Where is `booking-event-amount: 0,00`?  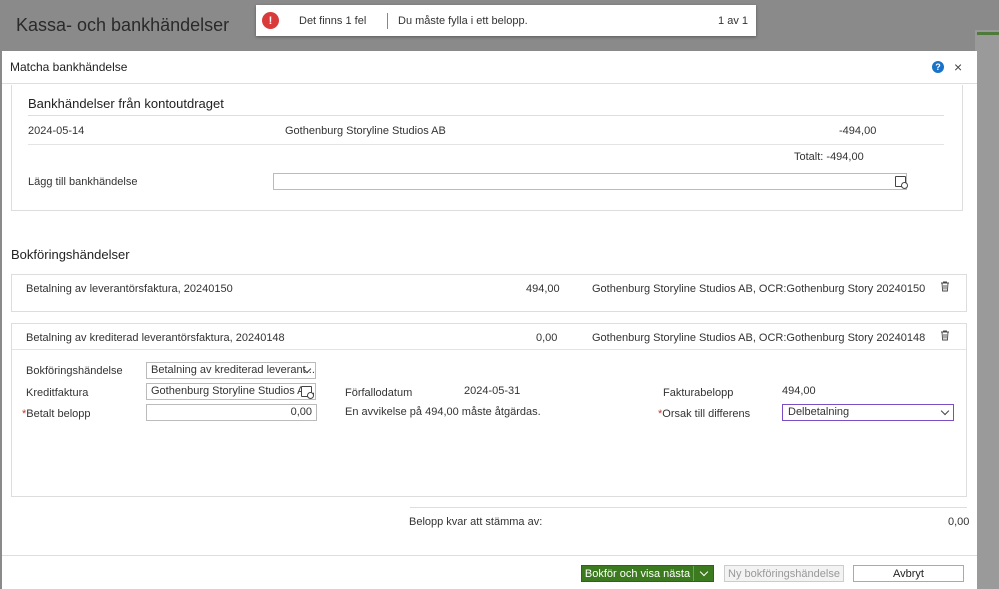
booking-event-amount: 0,00 is located at coordinates (547, 338).